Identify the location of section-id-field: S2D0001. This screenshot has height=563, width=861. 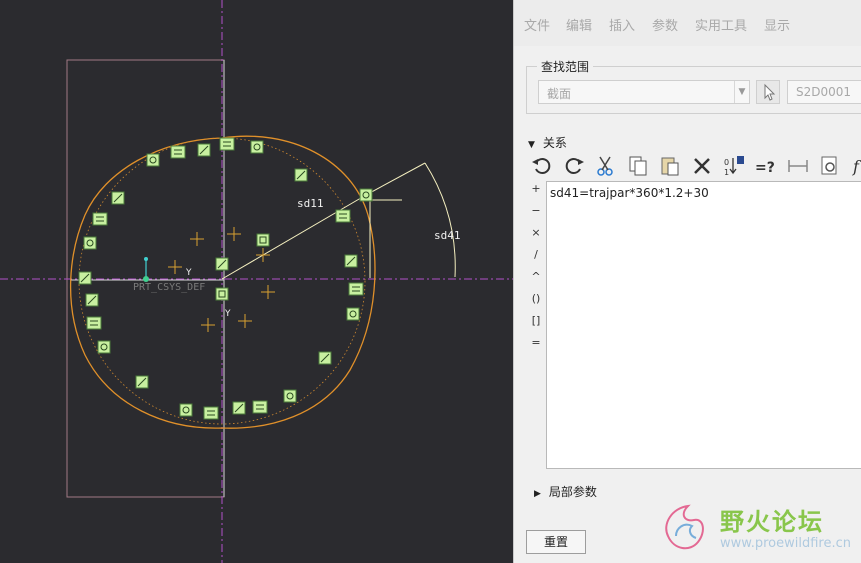
(824, 92).